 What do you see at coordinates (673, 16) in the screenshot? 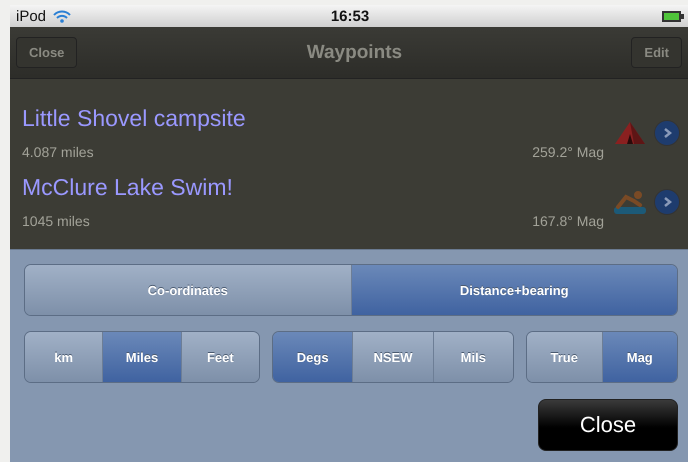
I see `battery-icon` at bounding box center [673, 16].